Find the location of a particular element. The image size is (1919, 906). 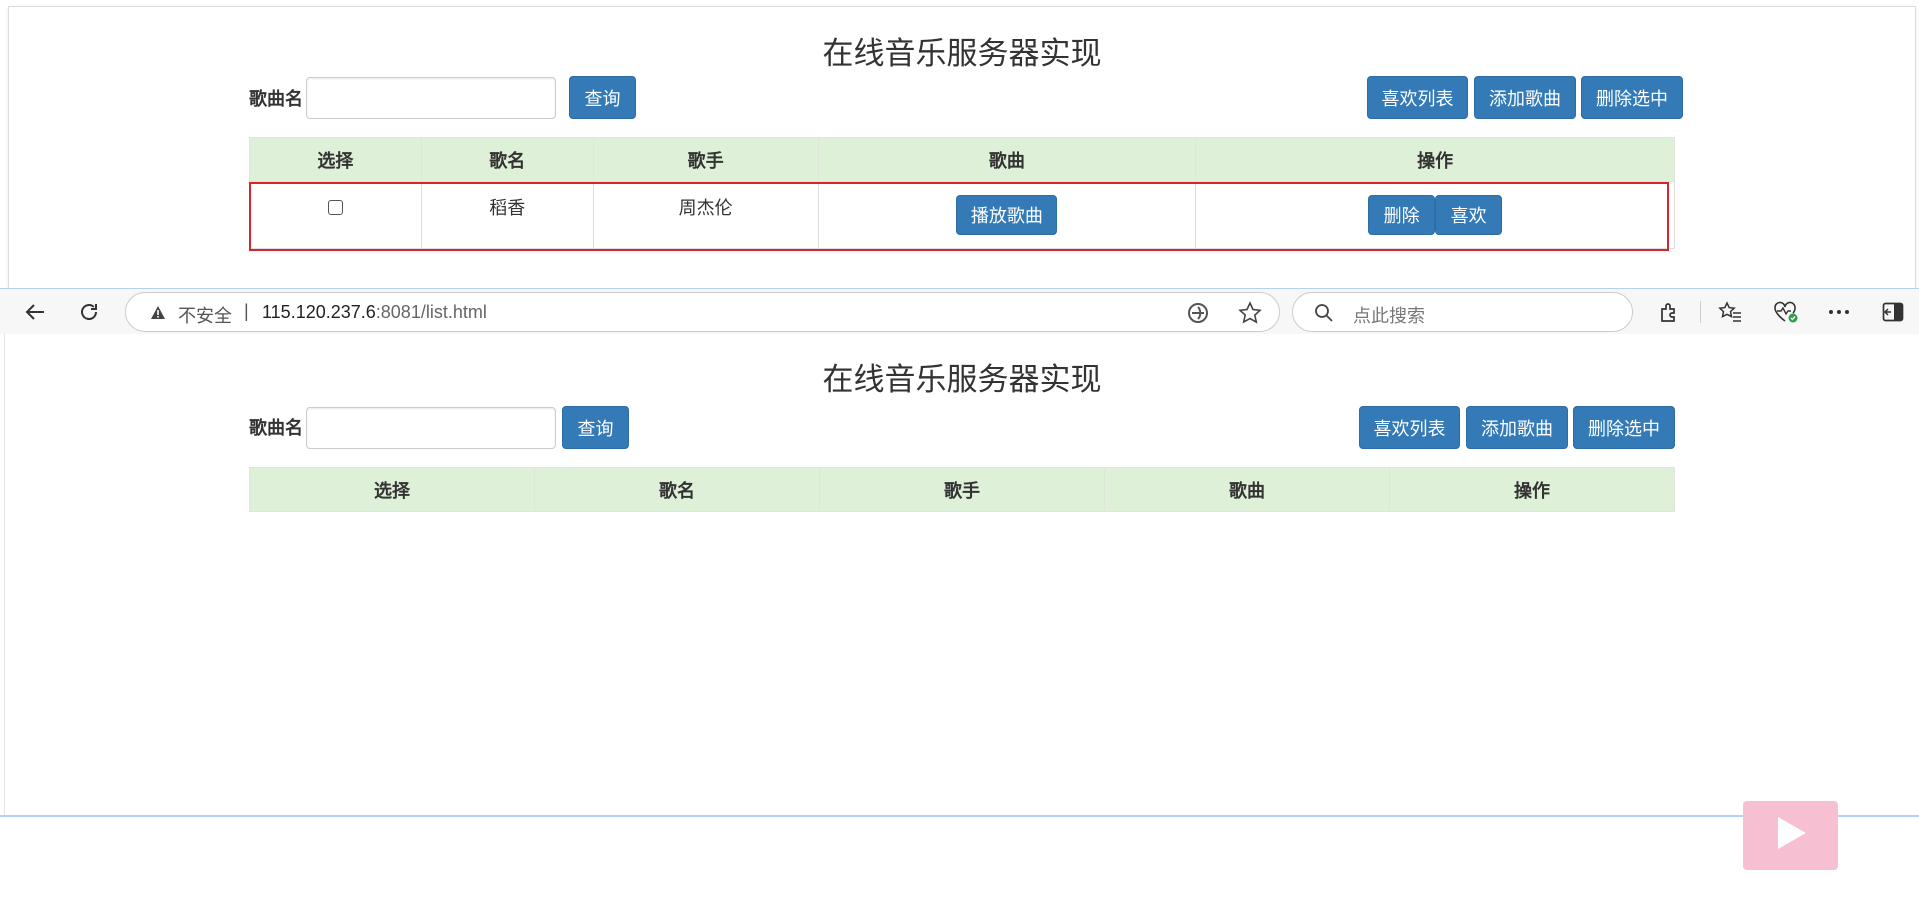

singer-cell: 周杰伦 is located at coordinates (705, 215).